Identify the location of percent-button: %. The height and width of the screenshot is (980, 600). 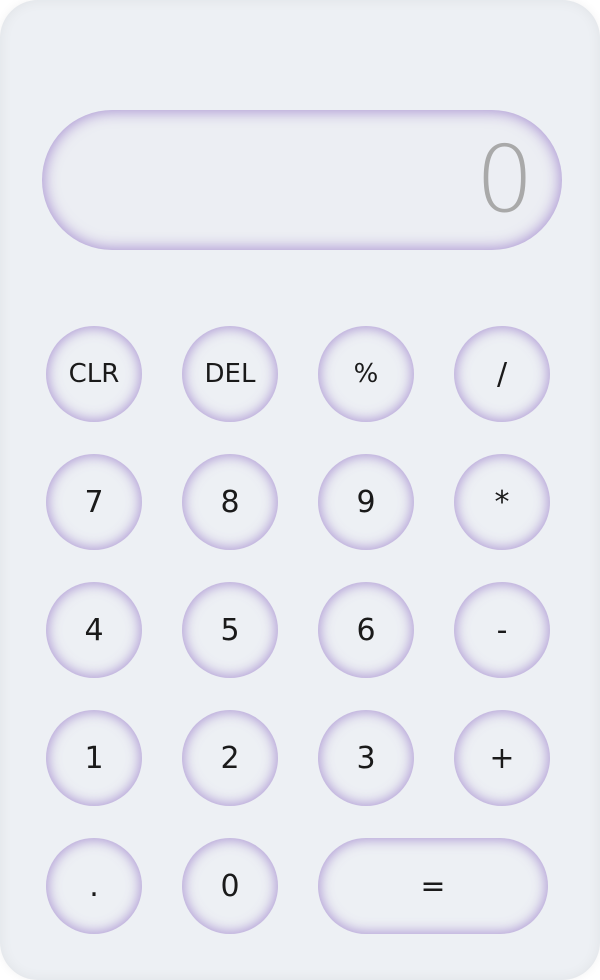
(366, 374).